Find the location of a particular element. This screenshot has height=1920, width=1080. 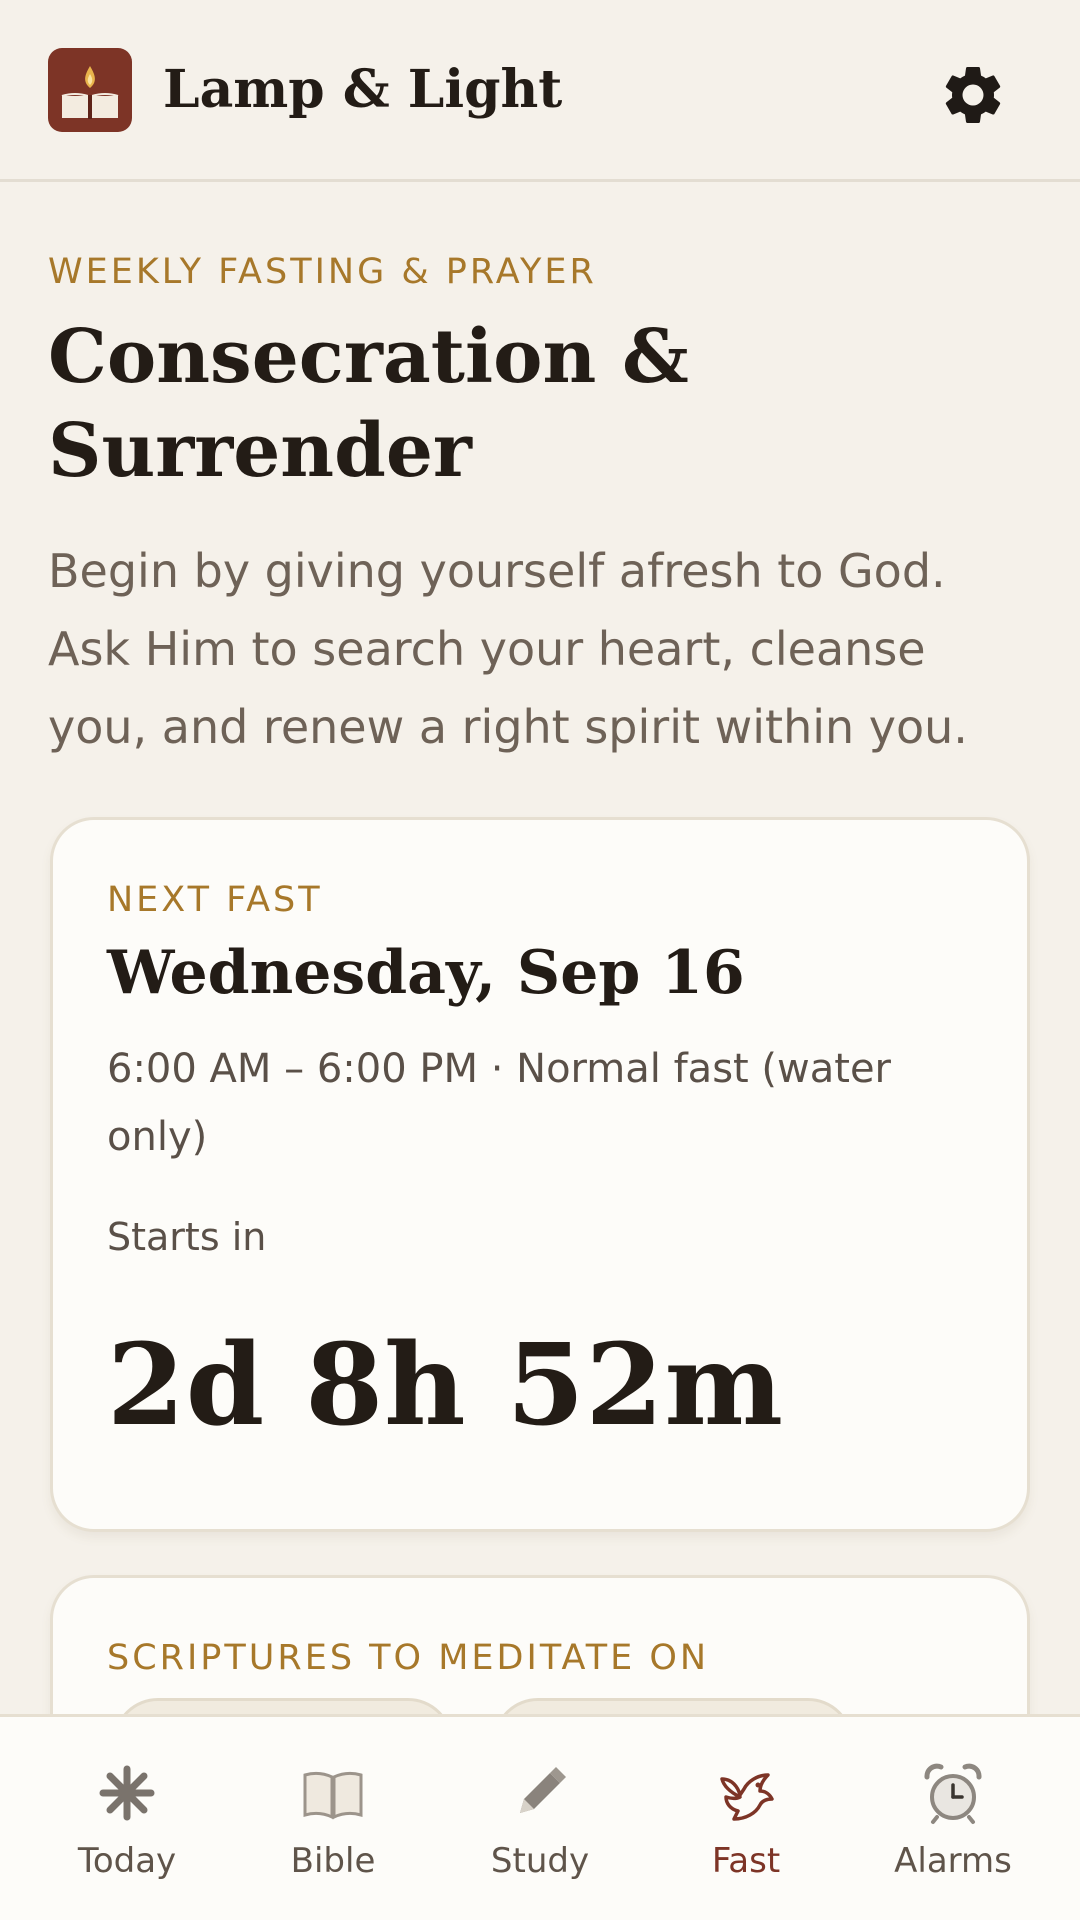

alarm-clock-icon is located at coordinates (953, 1793).